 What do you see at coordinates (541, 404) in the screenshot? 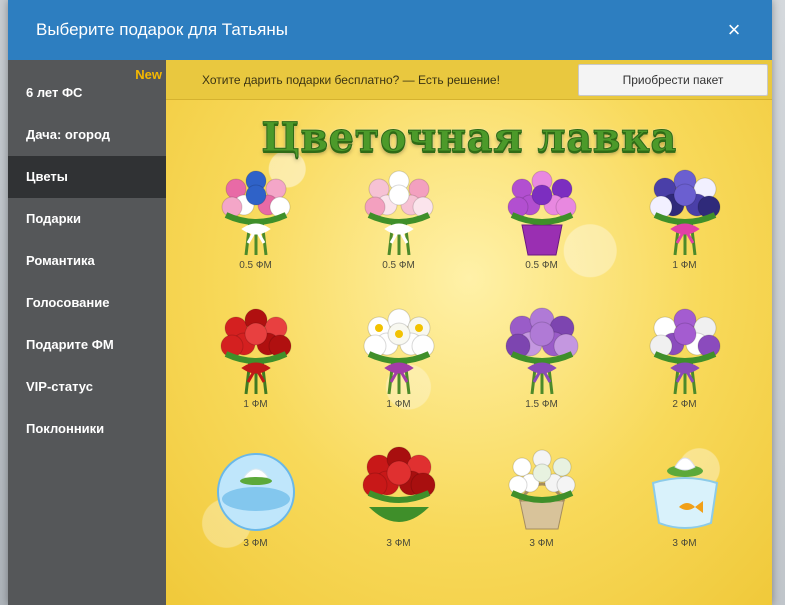
I see `gift-price: 1.5 ФМ` at bounding box center [541, 404].